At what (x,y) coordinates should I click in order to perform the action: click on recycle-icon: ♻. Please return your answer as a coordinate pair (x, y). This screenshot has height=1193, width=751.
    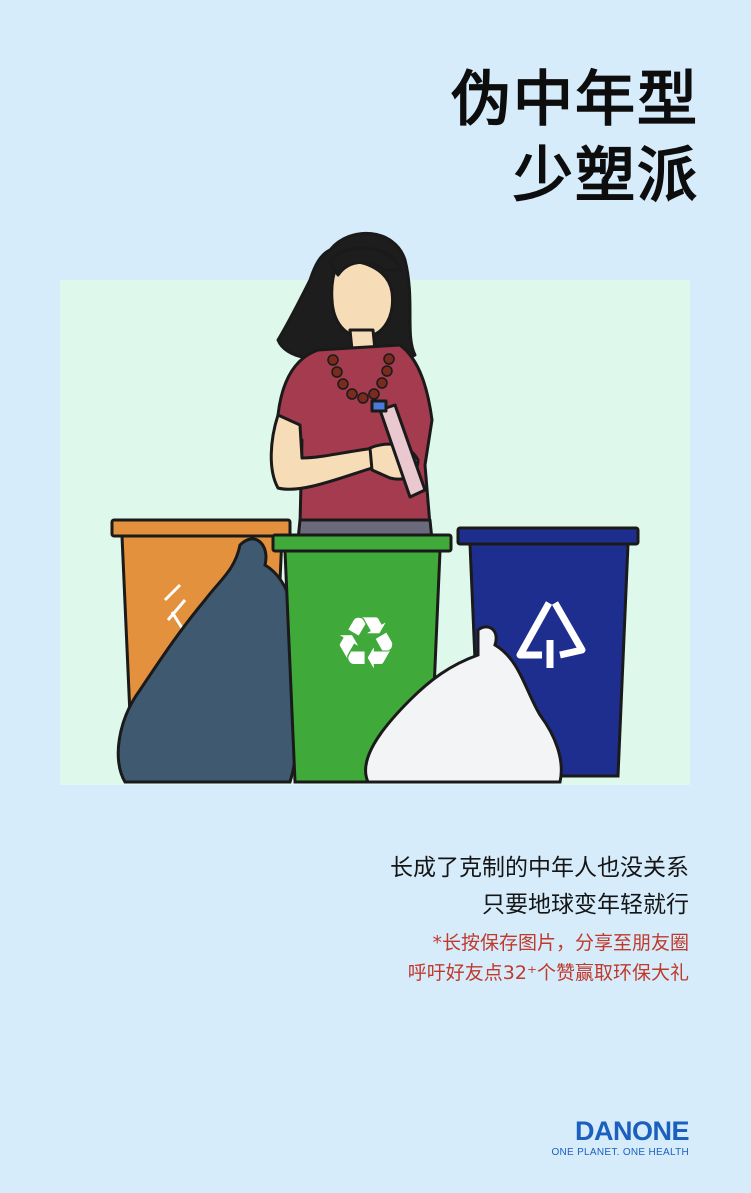
    Looking at the image, I should click on (366, 643).